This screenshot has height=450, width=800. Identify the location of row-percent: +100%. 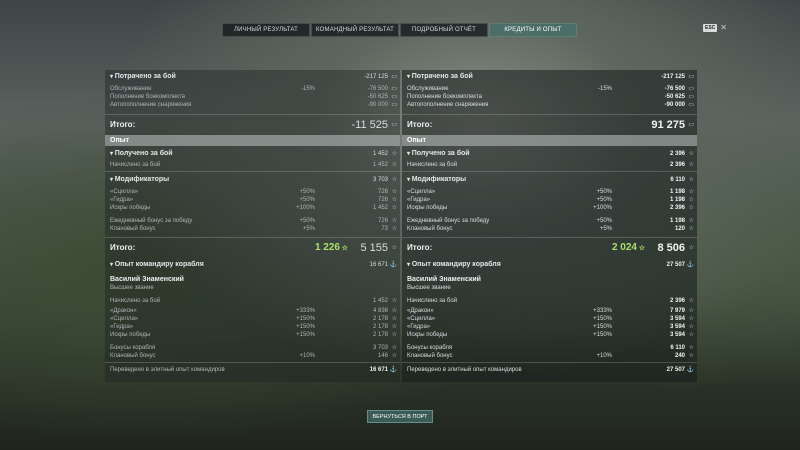
(305, 207).